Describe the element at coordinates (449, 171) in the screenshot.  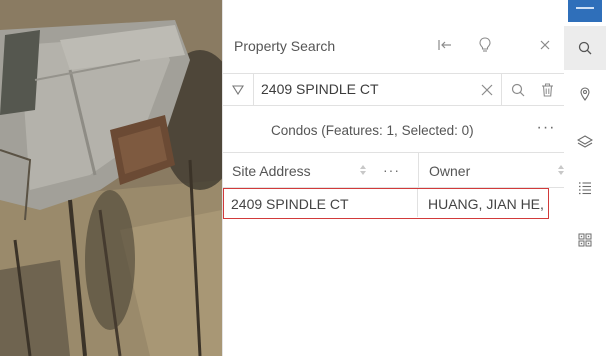
I see `column-header-owner: Owner` at that location.